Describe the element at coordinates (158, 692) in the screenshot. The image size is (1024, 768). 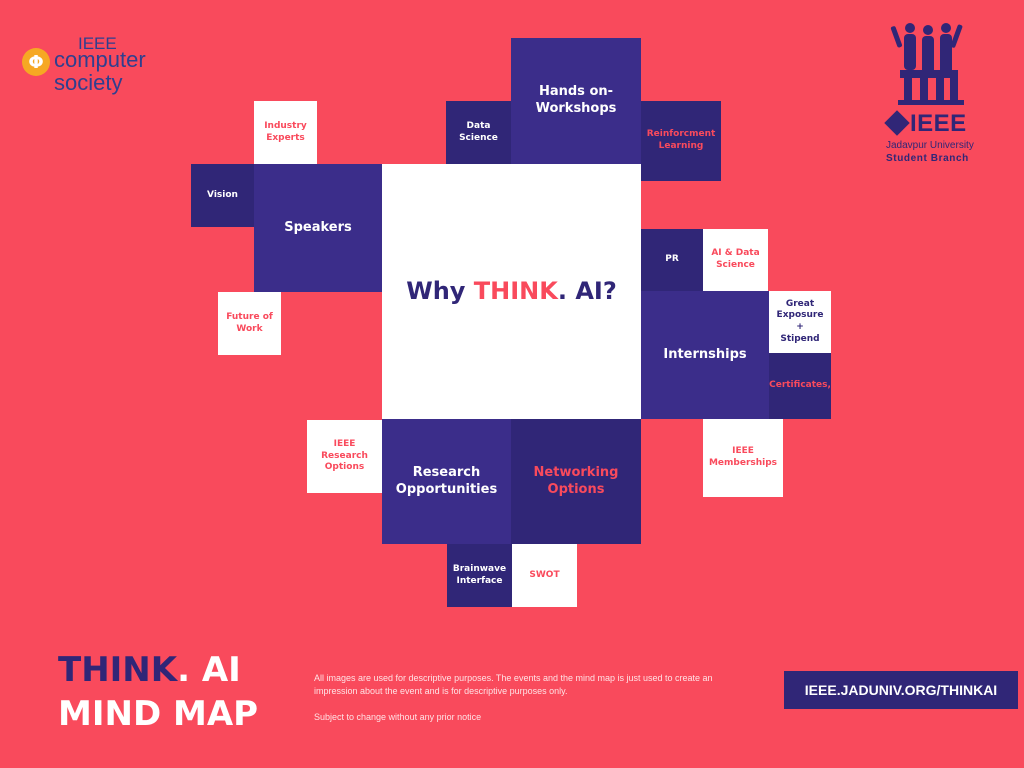
I see `footer-title: THINK. AI MIND MAP` at that location.